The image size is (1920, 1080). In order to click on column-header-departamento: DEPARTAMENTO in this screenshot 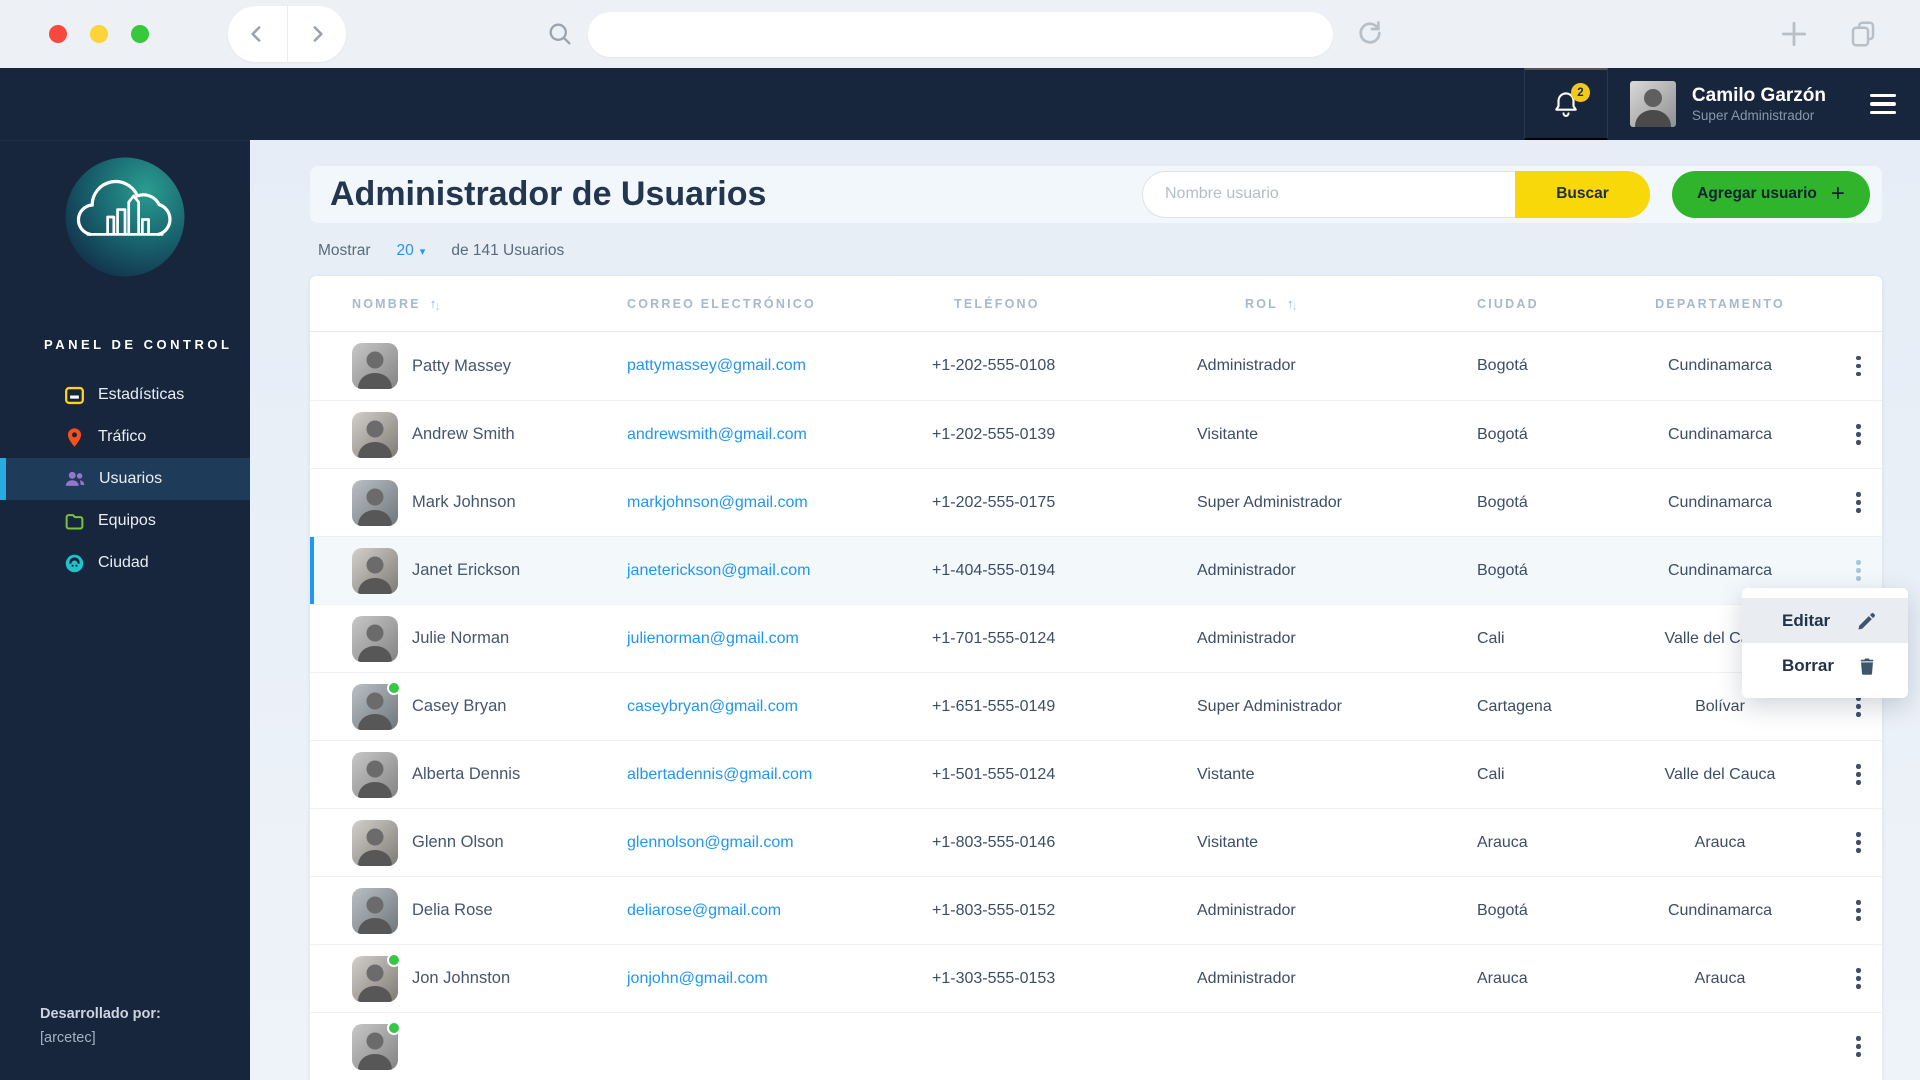, I will do `click(1720, 303)`.